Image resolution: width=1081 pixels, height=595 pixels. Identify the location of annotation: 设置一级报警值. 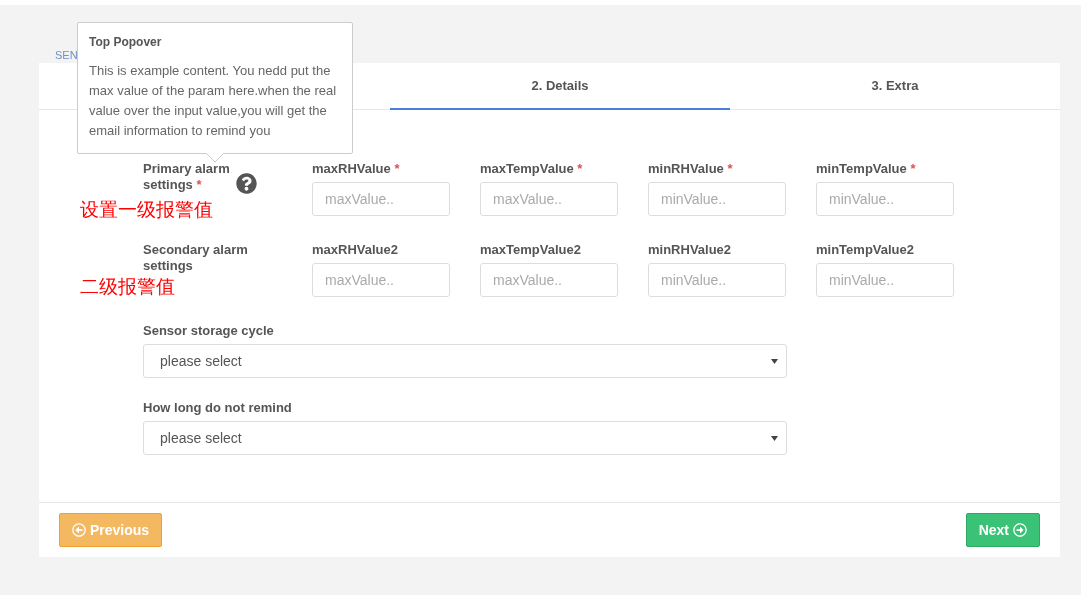
(146, 210).